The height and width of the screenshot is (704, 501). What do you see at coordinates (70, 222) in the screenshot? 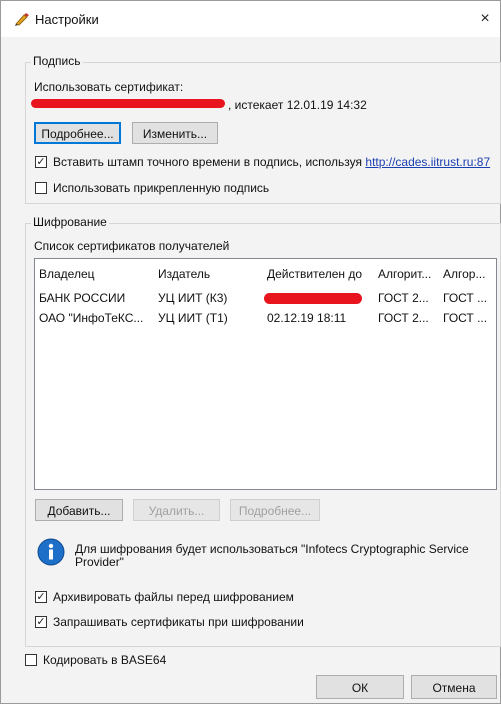
I see `encryption-group-label: Шифрование` at bounding box center [70, 222].